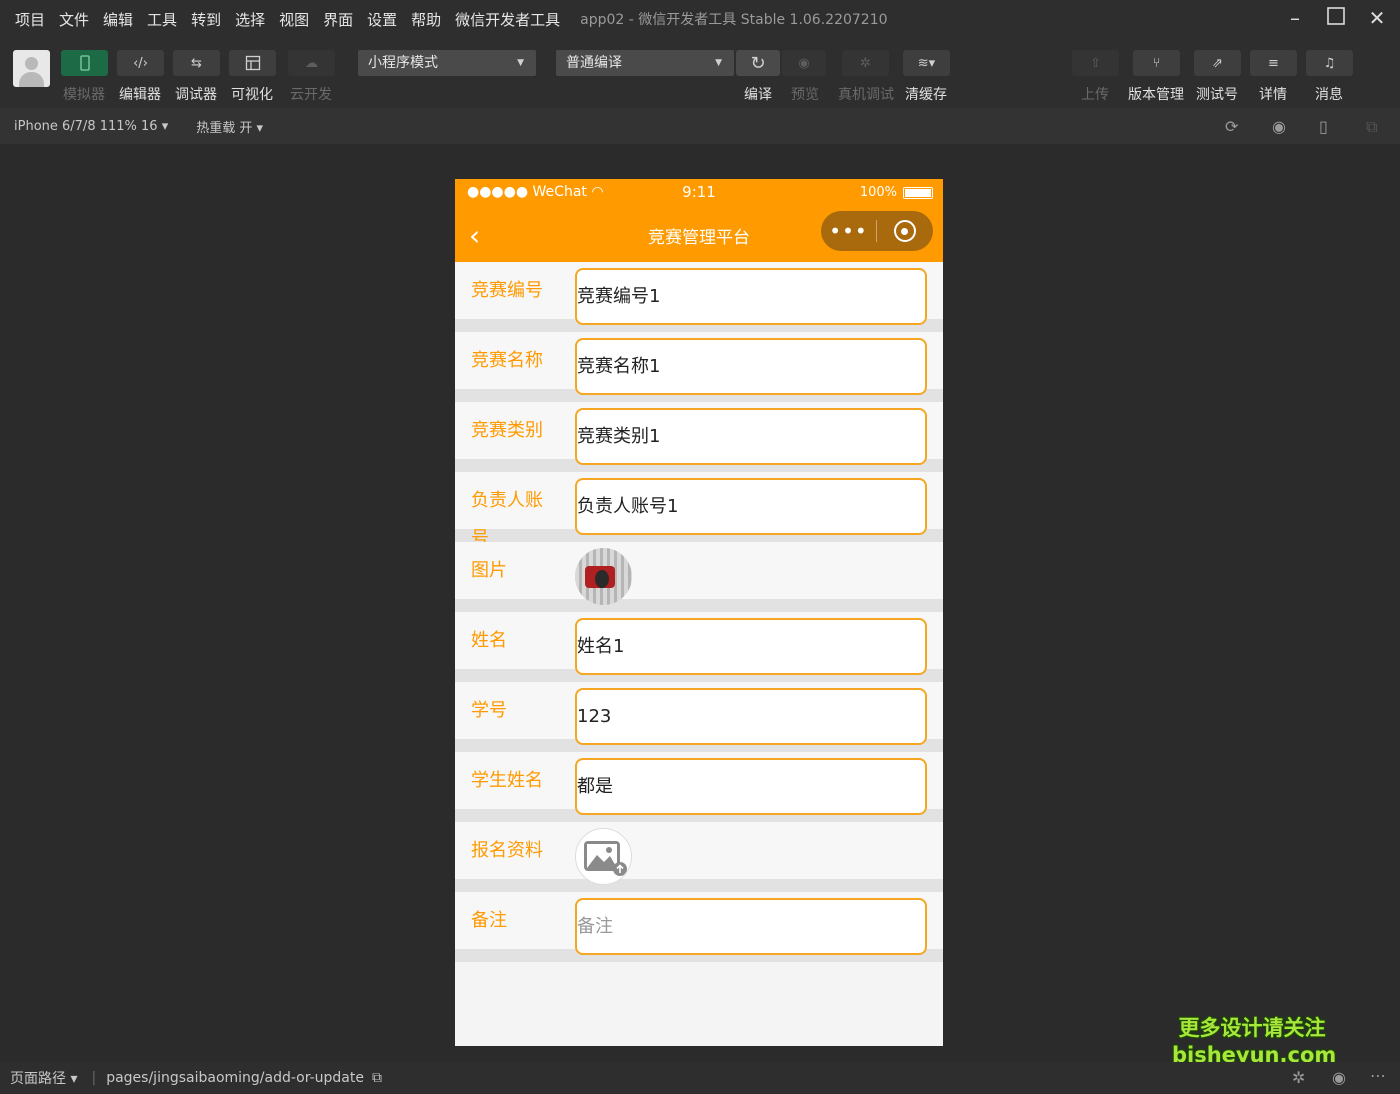 This screenshot has width=1400, height=1094. I want to click on compile-button: ↻, so click(758, 63).